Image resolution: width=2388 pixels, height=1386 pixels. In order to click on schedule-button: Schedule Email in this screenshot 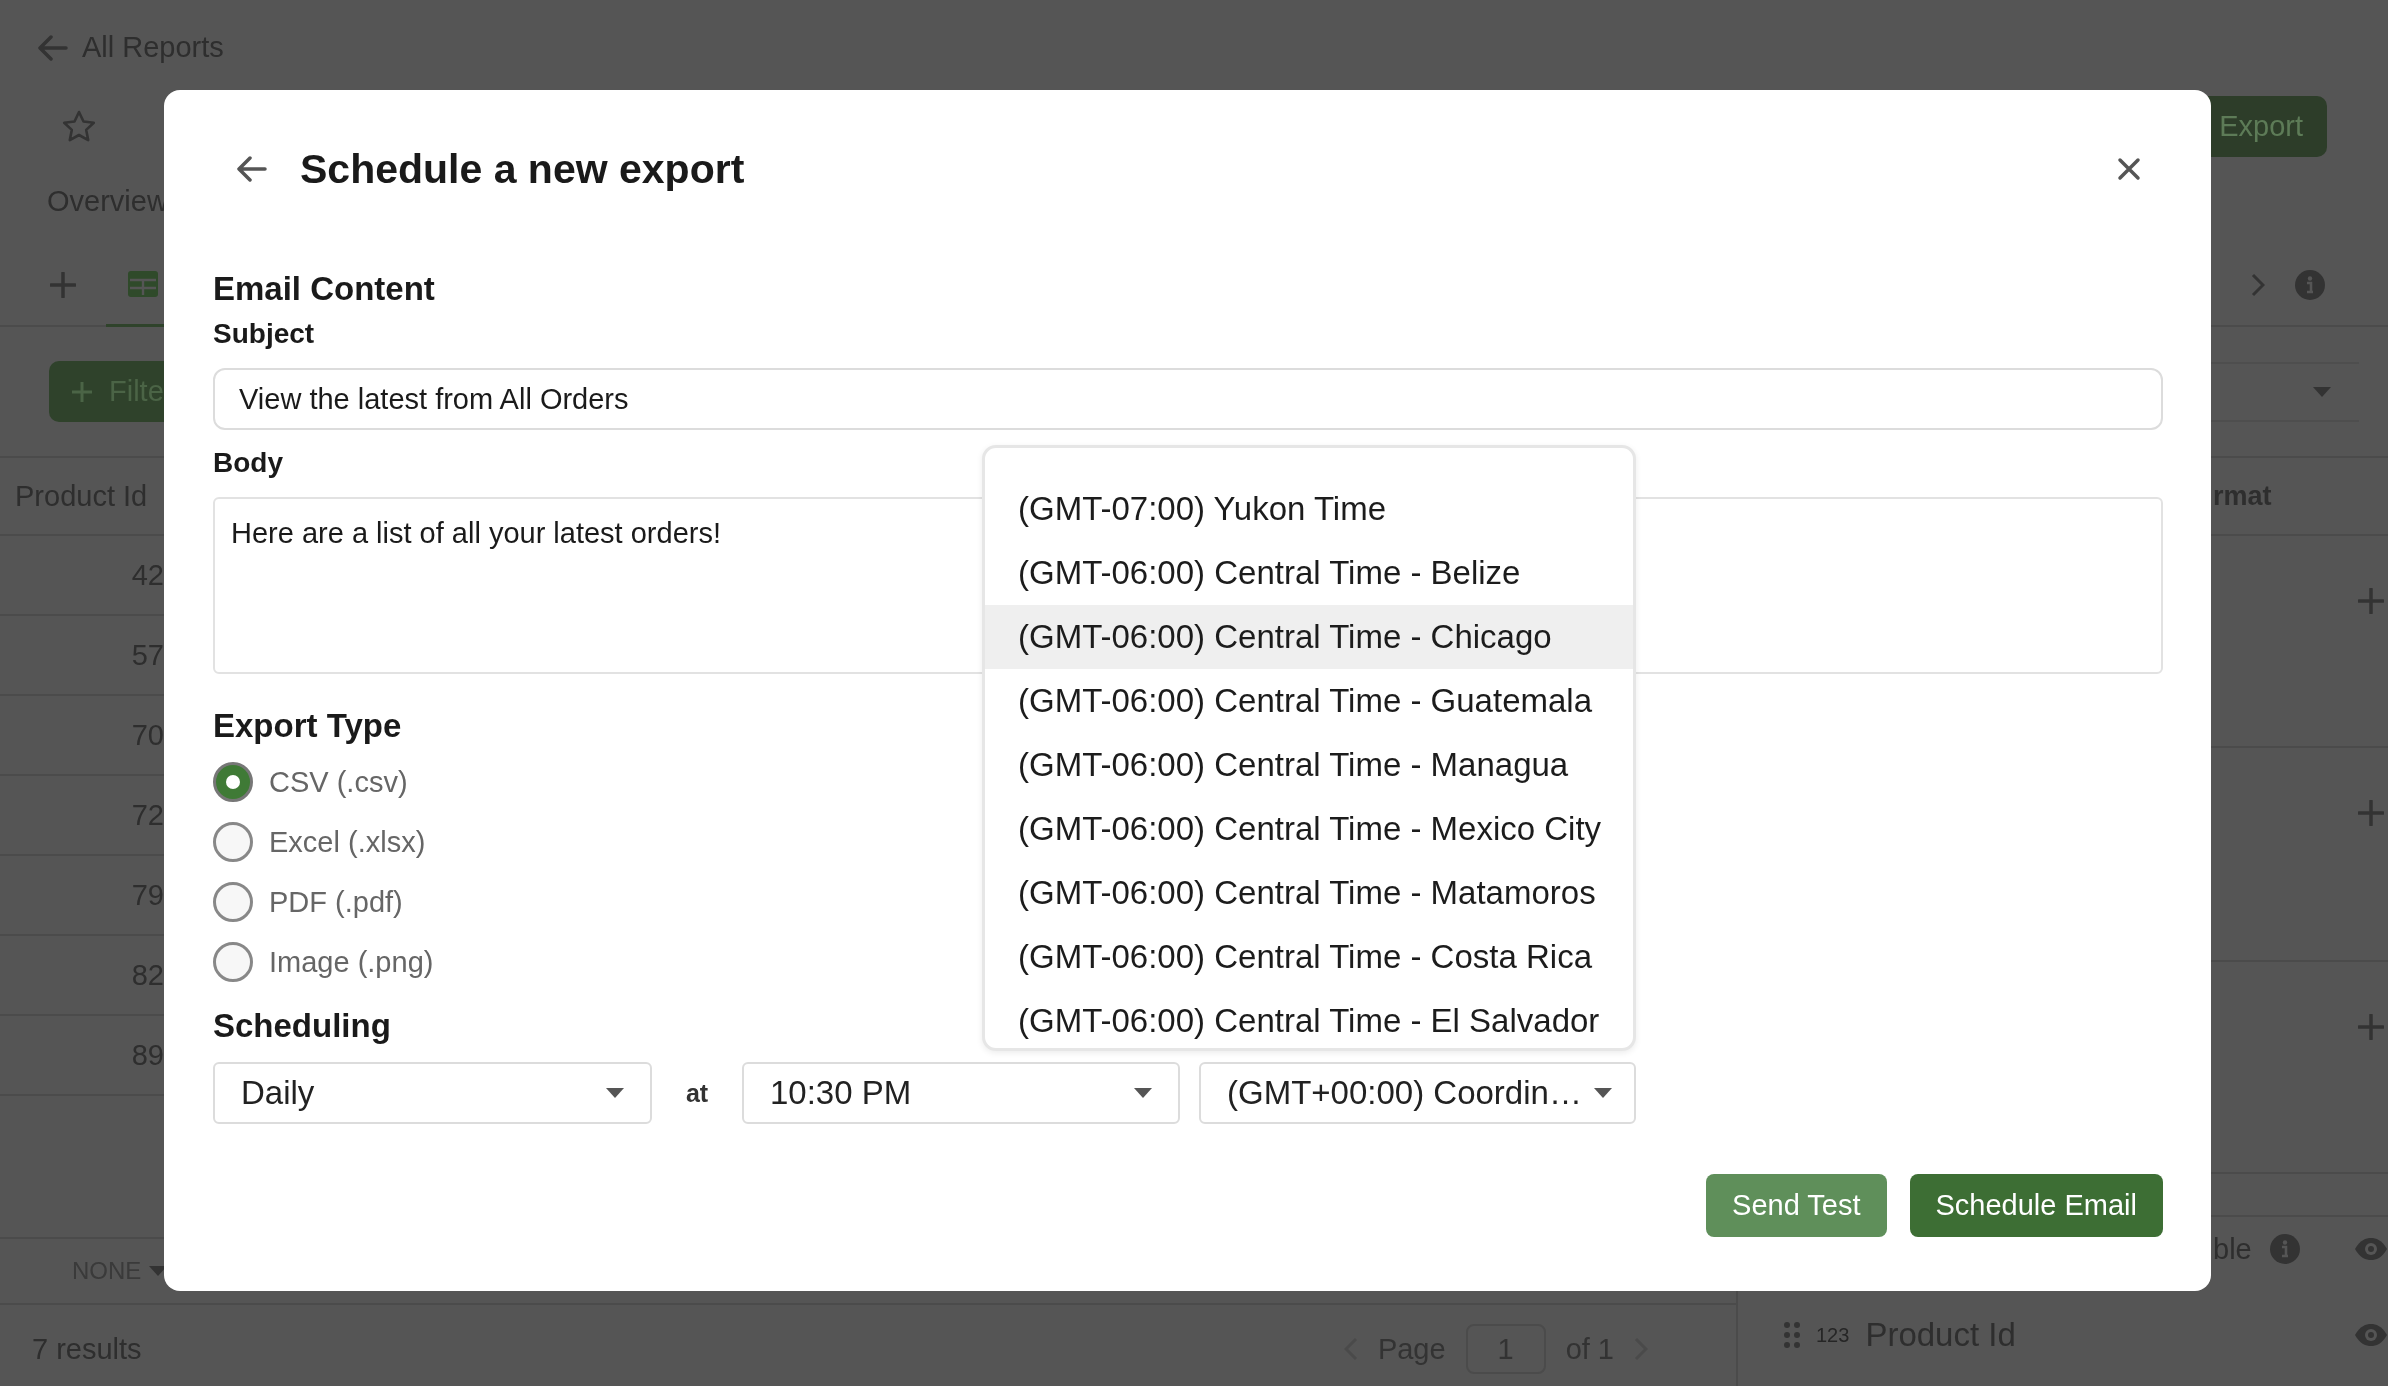, I will do `click(2036, 1205)`.